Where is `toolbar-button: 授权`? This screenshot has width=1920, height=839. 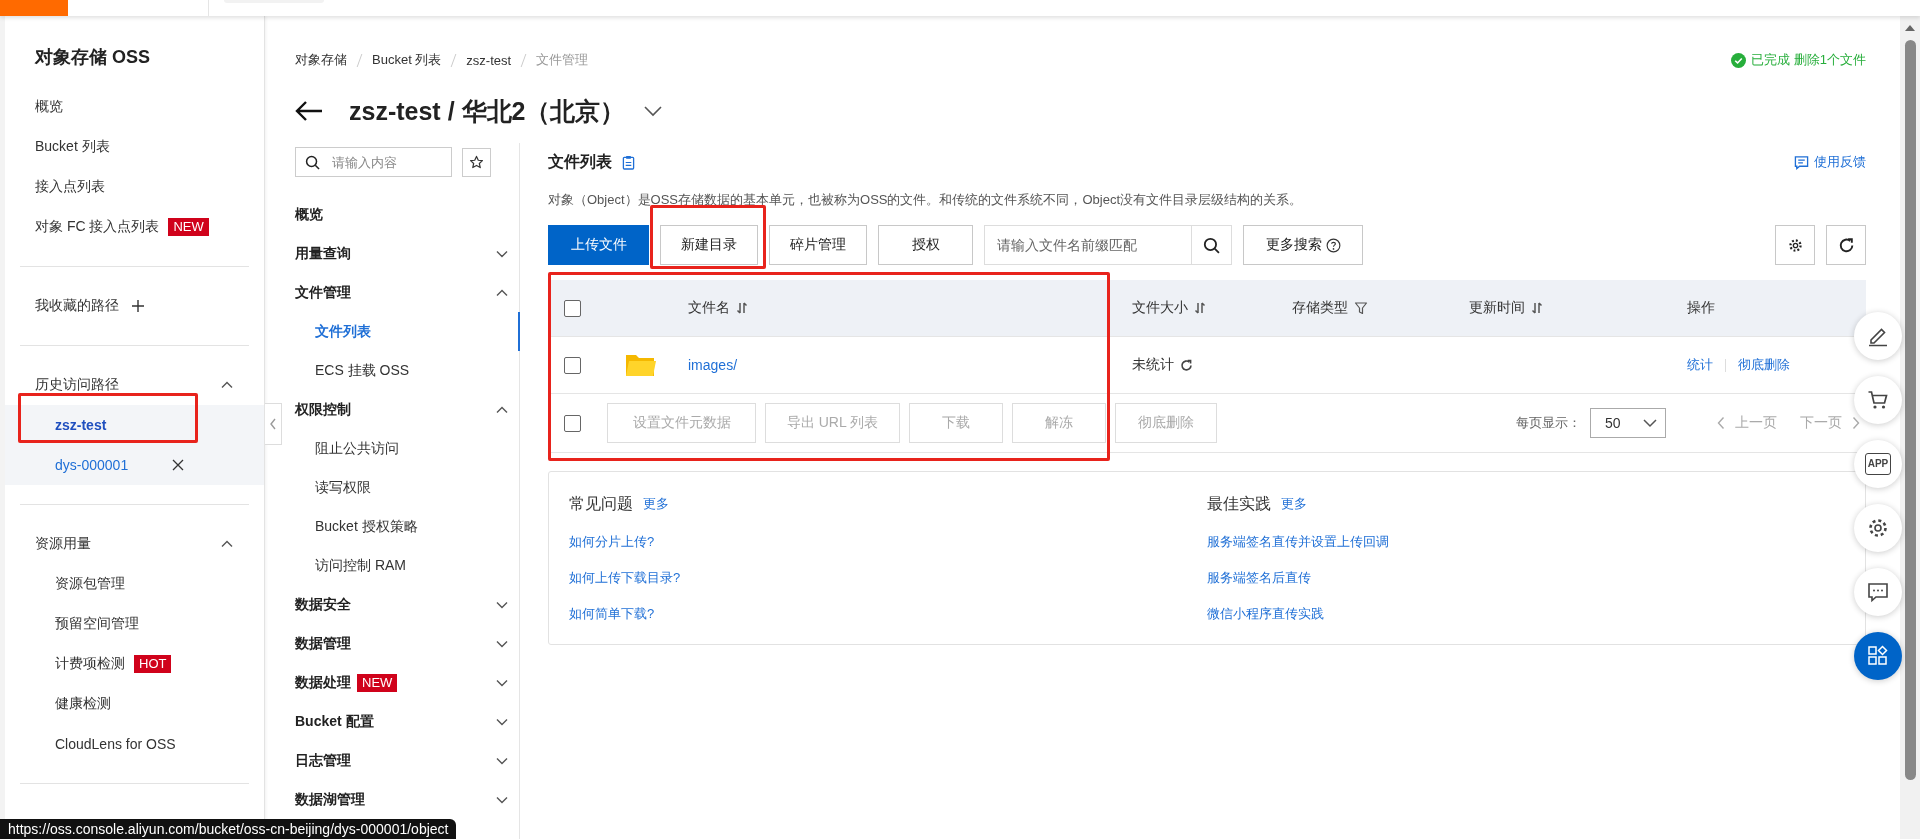
toolbar-button: 授权 is located at coordinates (925, 245).